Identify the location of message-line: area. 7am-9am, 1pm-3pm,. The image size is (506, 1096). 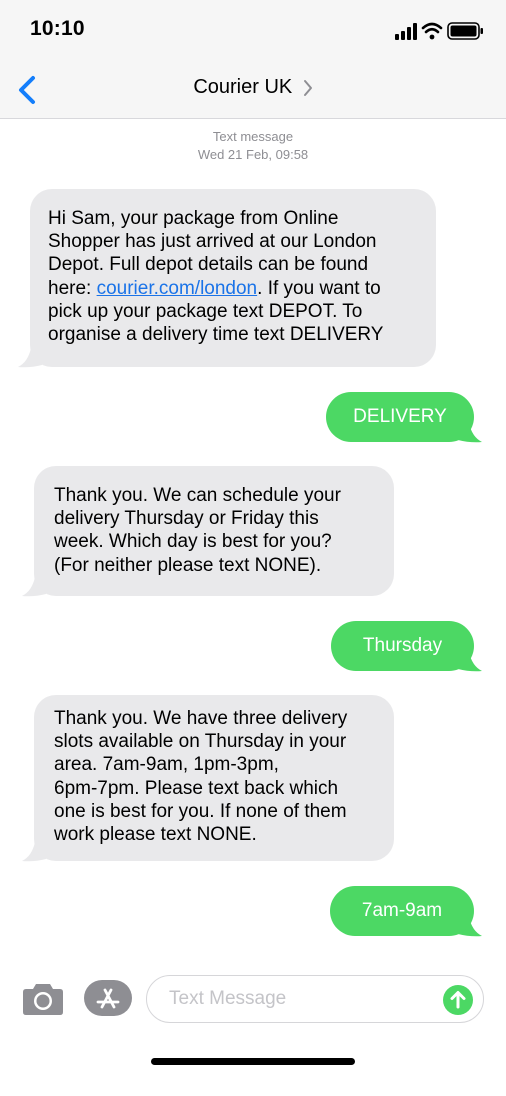
(166, 765).